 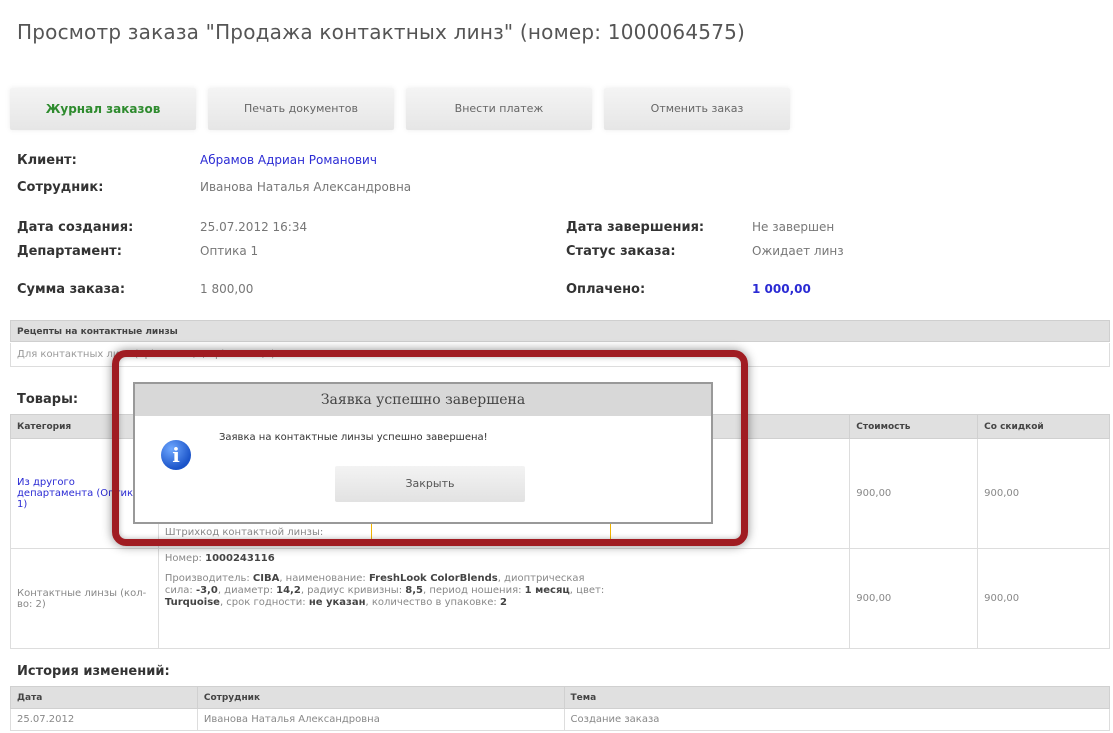 I want to click on date-cell: 25.07.2012, so click(x=104, y=719).